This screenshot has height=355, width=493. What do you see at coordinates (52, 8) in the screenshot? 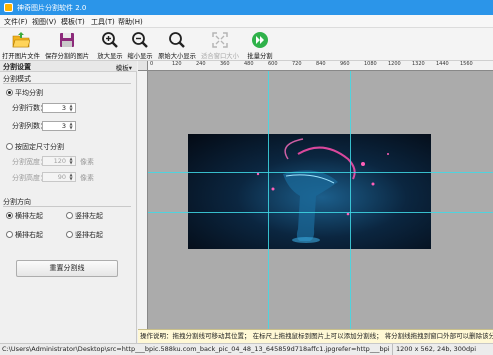
I see `window-title: 神奇图片分割软件 2.0` at bounding box center [52, 8].